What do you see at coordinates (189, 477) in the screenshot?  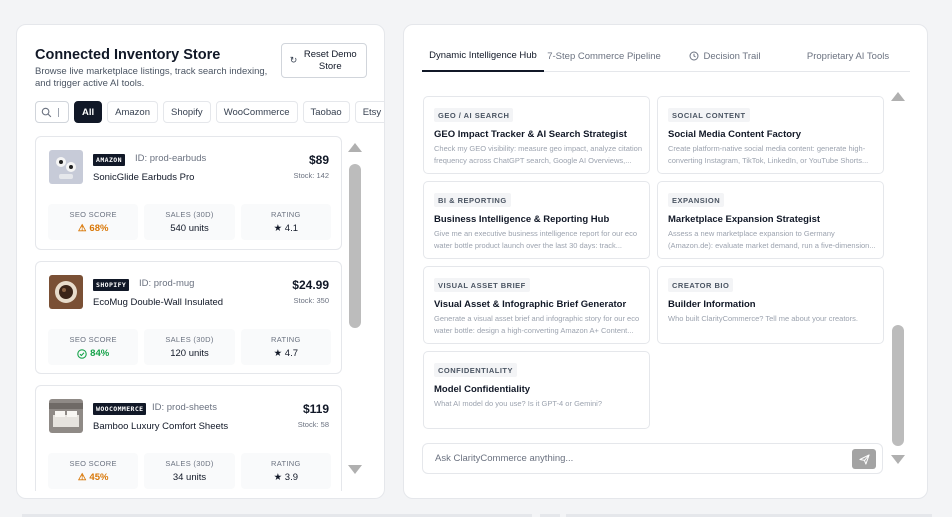 I see `sales-value: 34 units` at bounding box center [189, 477].